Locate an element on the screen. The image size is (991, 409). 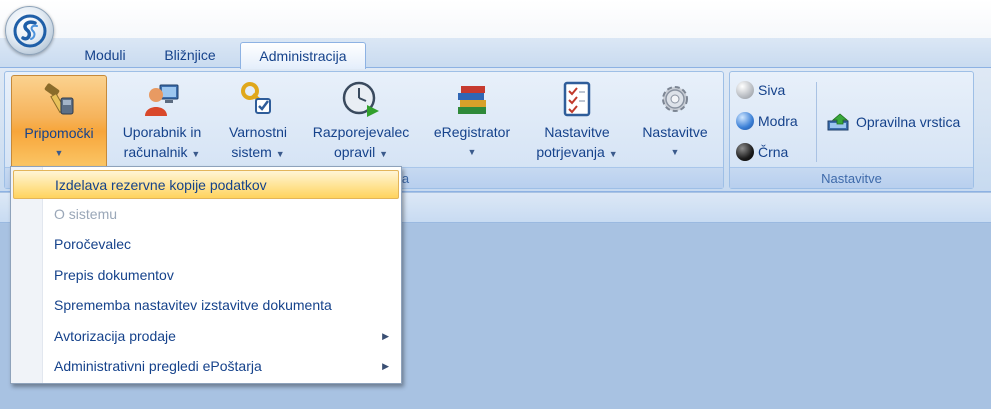
group-separator is located at coordinates (816, 122).